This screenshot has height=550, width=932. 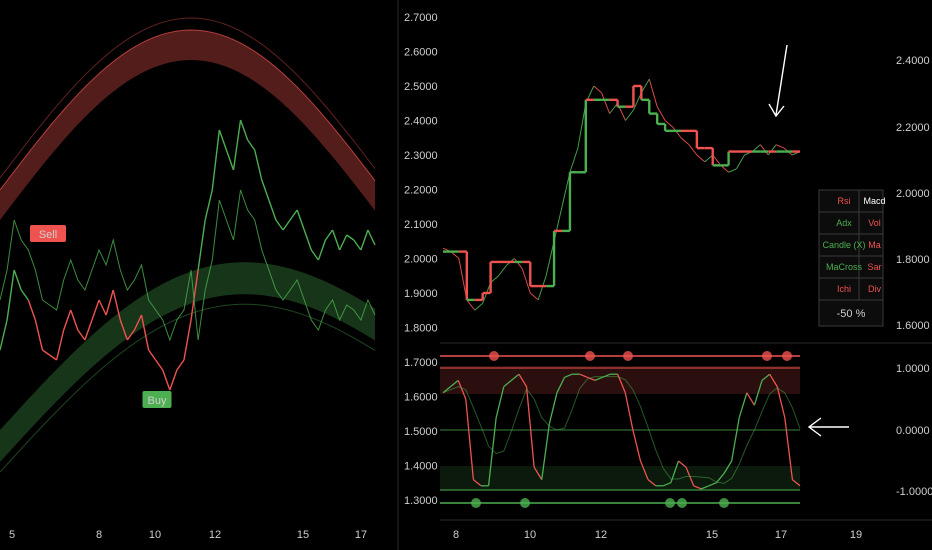 What do you see at coordinates (913, 260) in the screenshot?
I see `right-price-tick-label: 1.8000` at bounding box center [913, 260].